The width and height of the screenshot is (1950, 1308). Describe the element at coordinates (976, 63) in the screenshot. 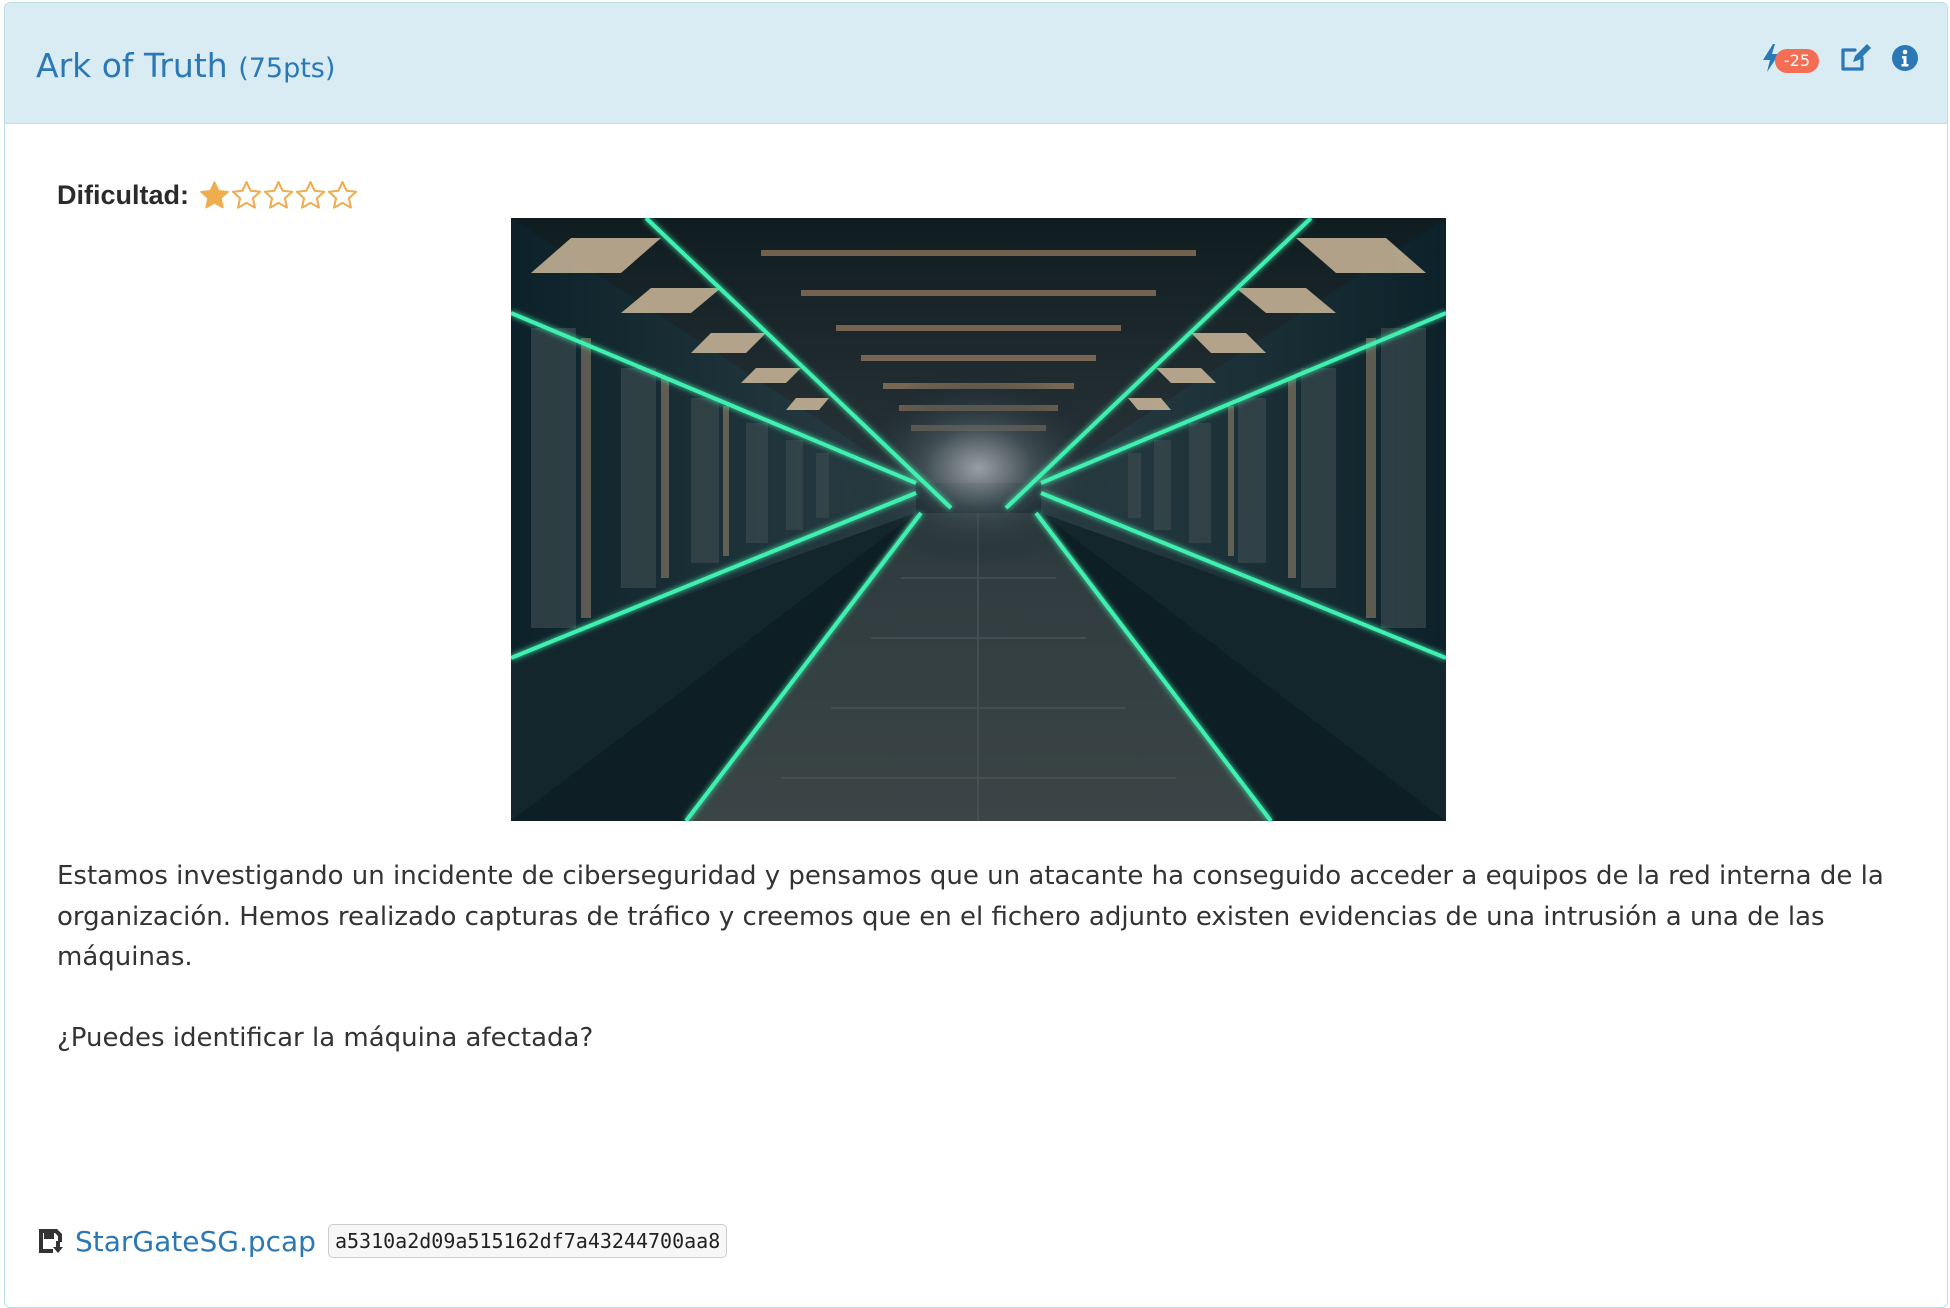

I see `panel-header: Ark of Truth (75pts) -25` at that location.